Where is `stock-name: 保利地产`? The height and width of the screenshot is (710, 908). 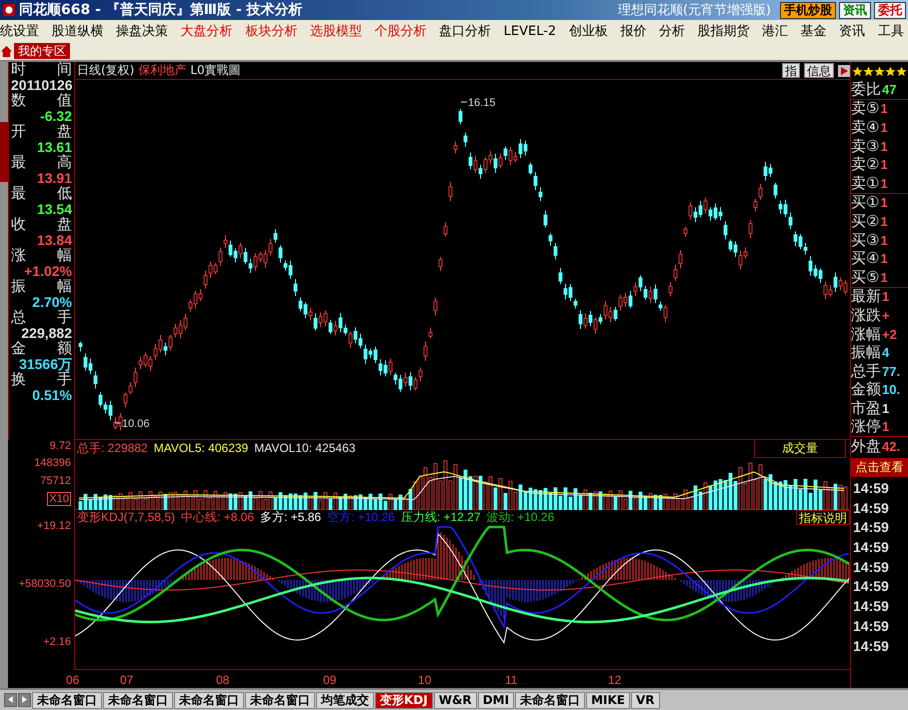 stock-name: 保利地产 is located at coordinates (162, 70).